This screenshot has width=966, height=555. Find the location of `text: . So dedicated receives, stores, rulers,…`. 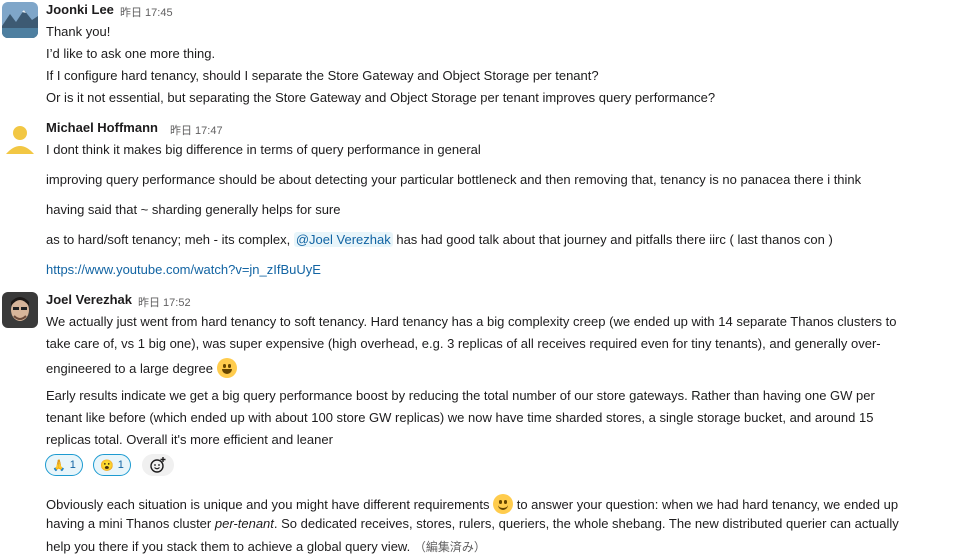

text: . So dedicated receives, stores, rulers,… is located at coordinates (586, 523).